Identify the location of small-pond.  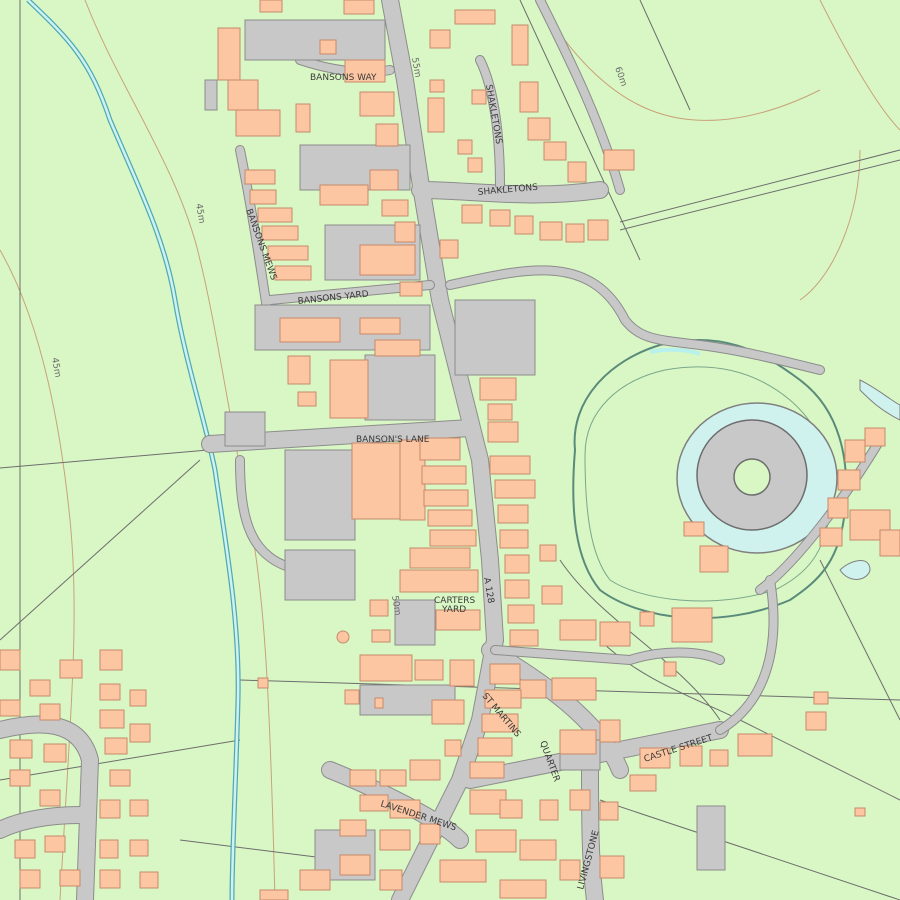
(343, 637).